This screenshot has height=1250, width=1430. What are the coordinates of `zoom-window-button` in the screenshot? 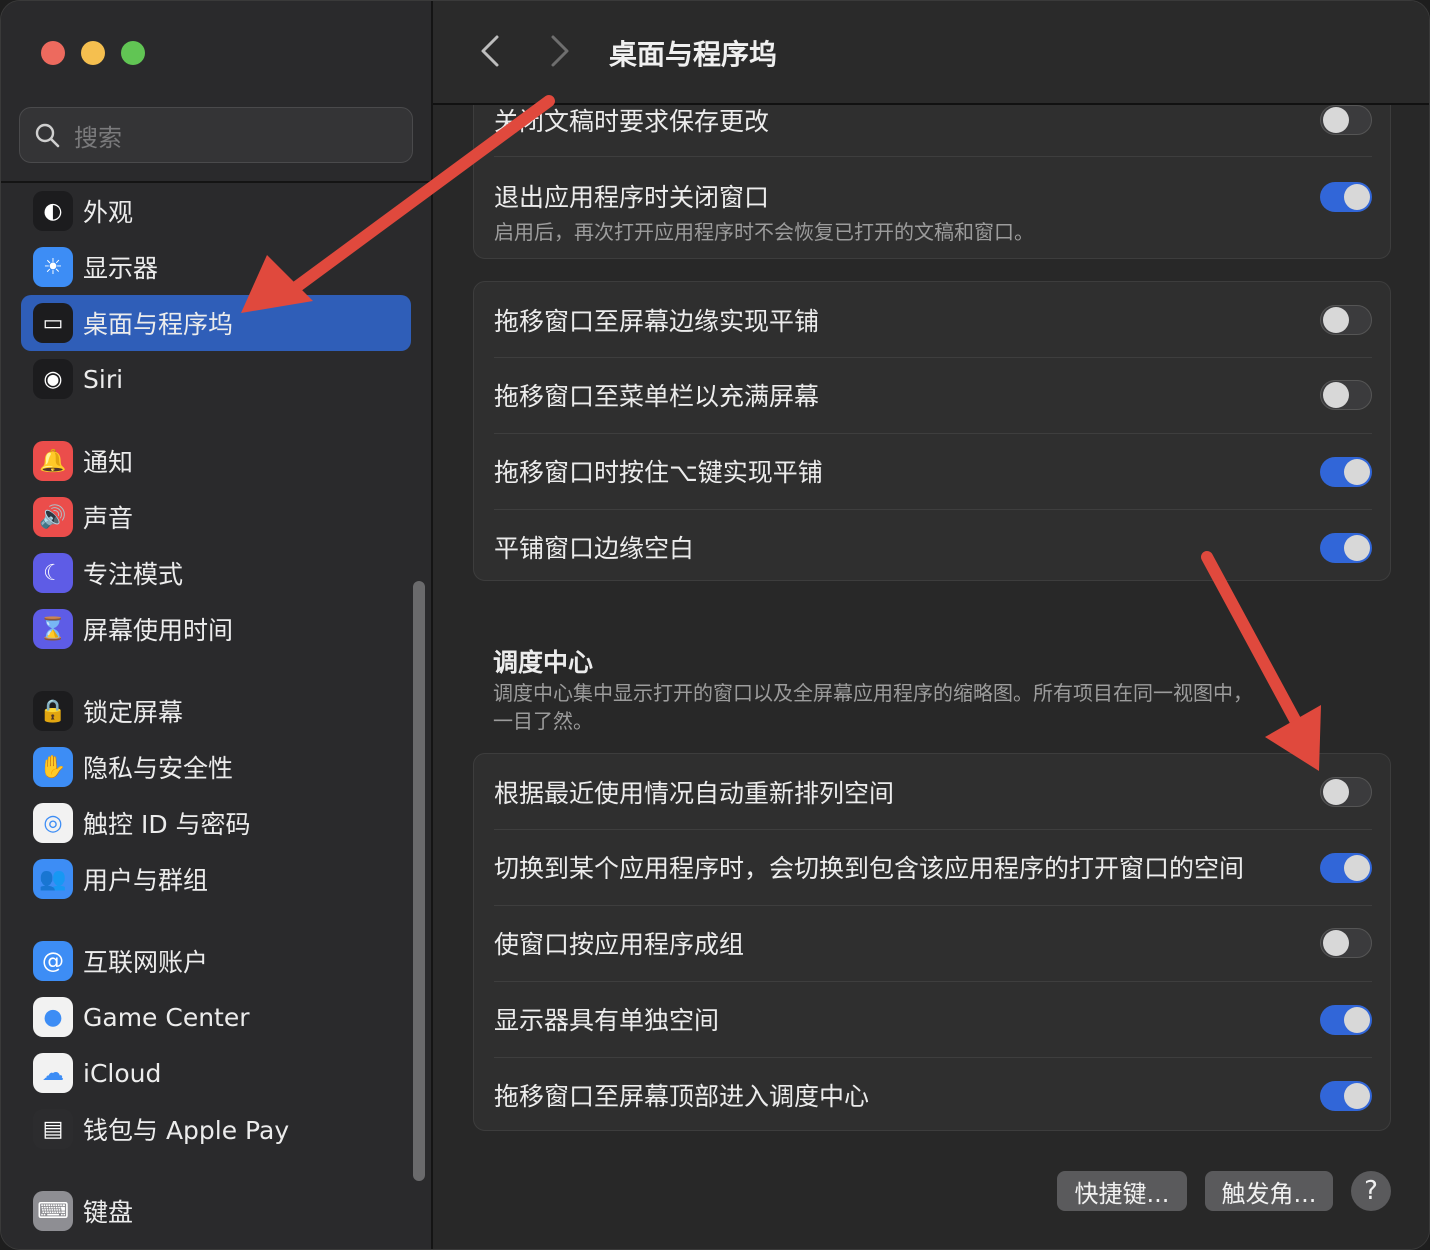 It's located at (133, 53).